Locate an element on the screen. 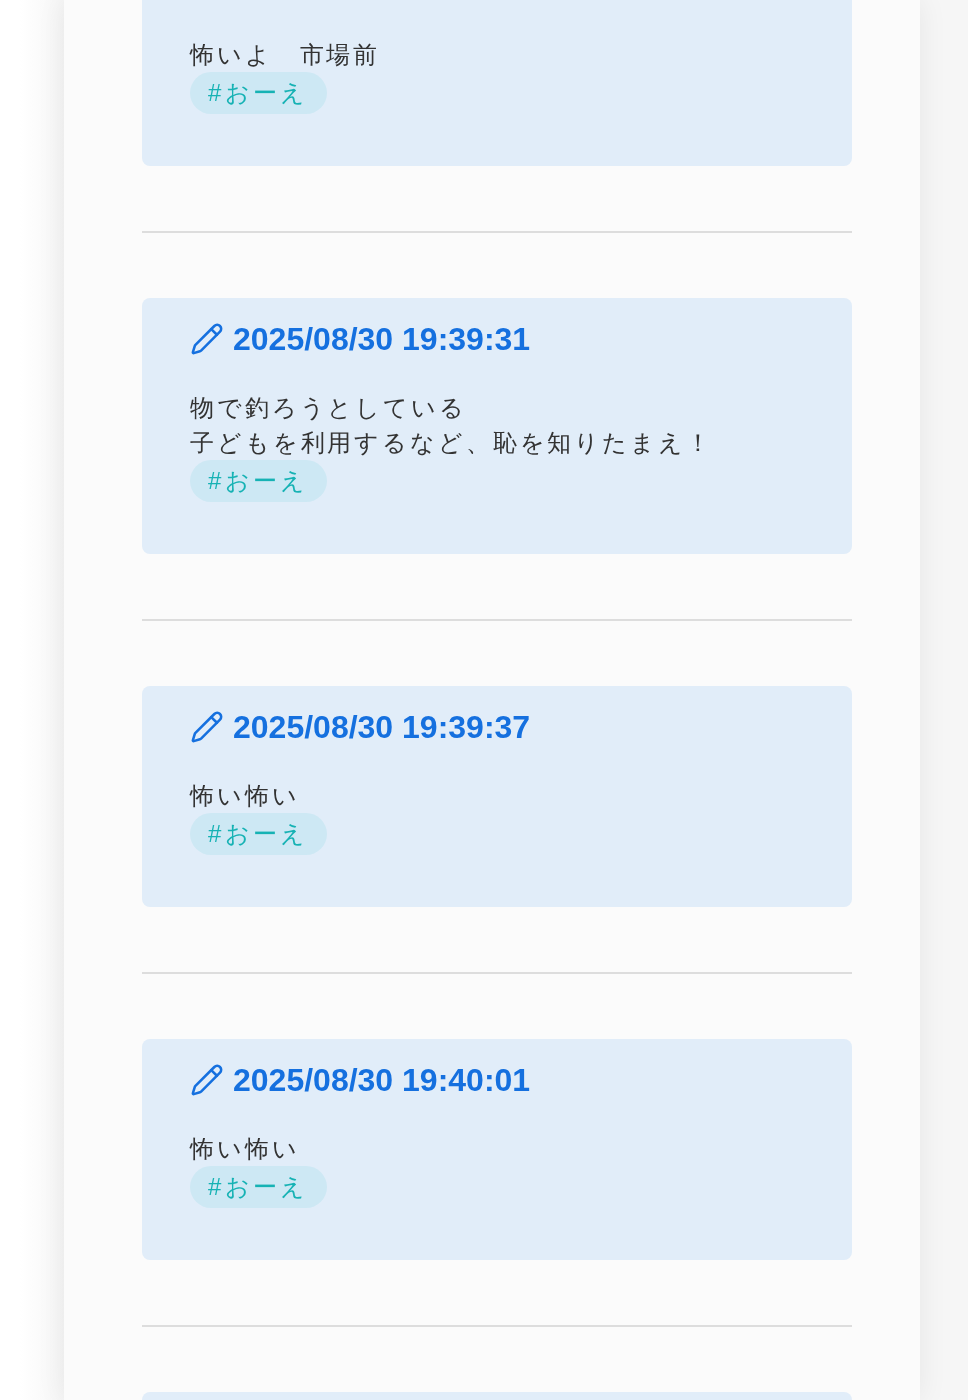 This screenshot has width=968, height=1400. post-text-line: 怖いよ 市場前 is located at coordinates (285, 55).